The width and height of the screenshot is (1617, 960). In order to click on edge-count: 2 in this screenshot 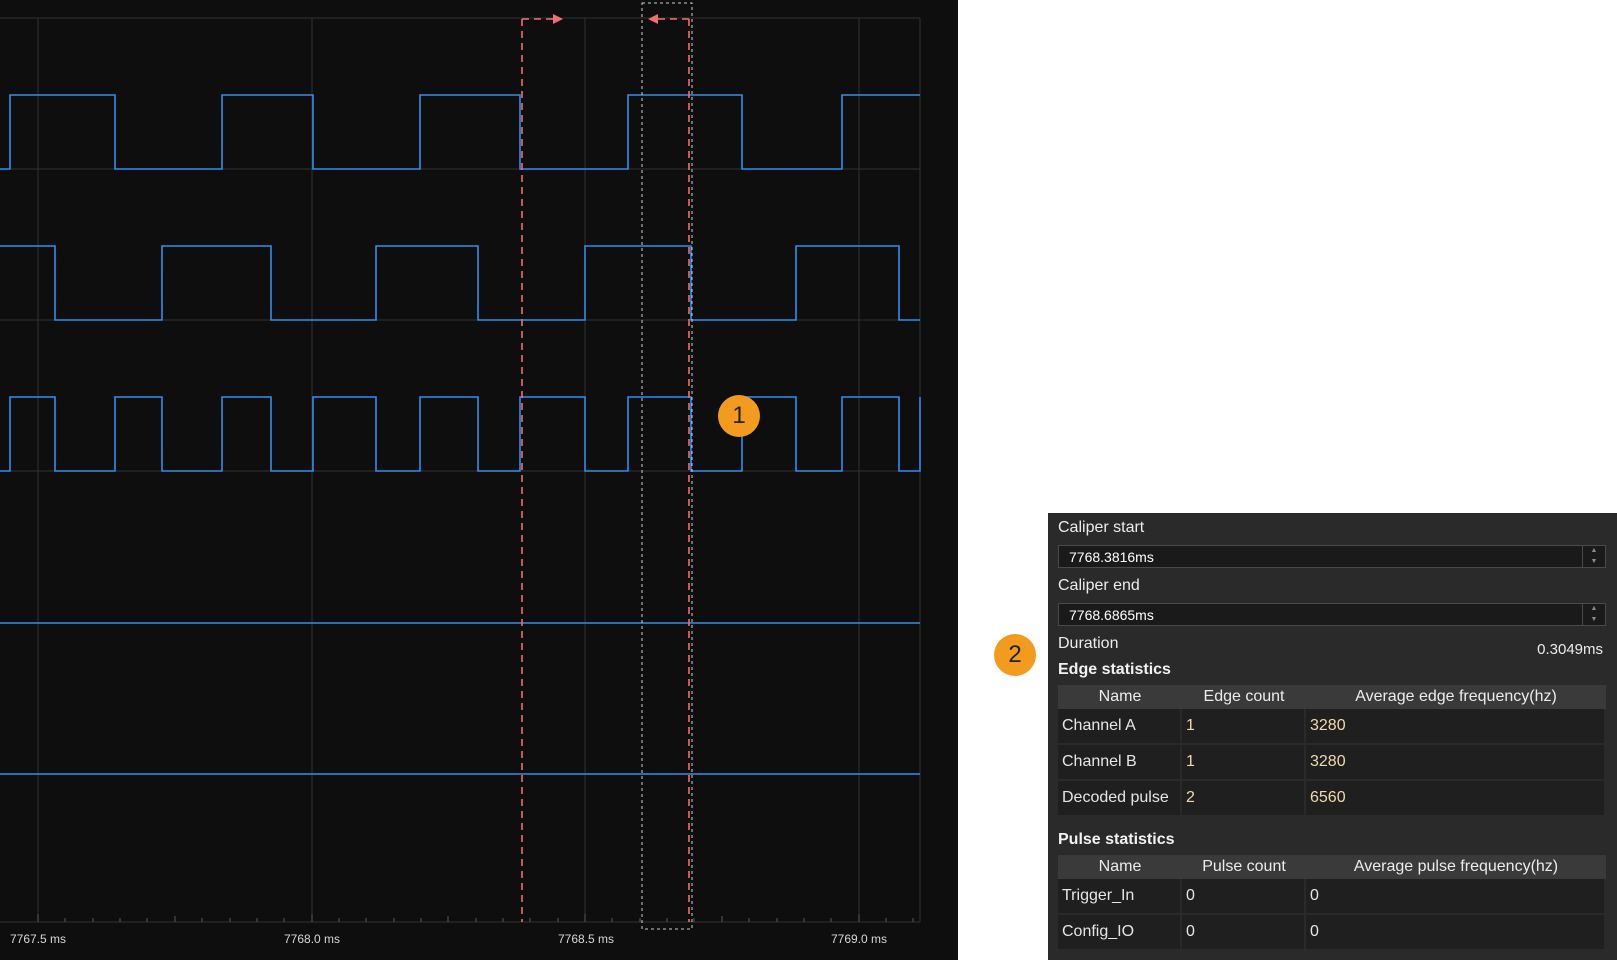, I will do `click(1244, 799)`.